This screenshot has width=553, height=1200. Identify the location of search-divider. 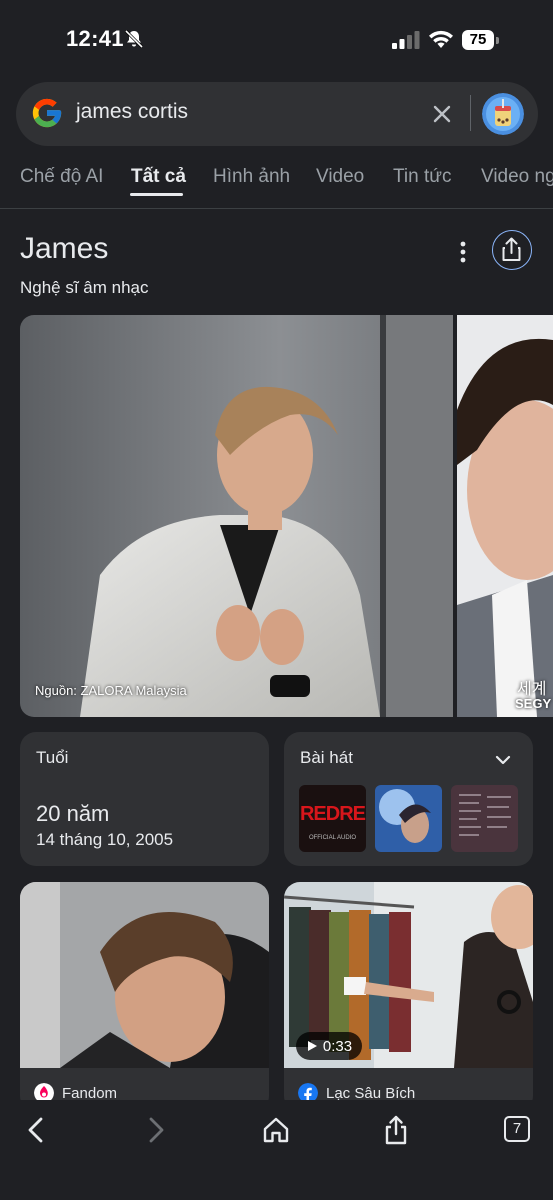
(470, 113).